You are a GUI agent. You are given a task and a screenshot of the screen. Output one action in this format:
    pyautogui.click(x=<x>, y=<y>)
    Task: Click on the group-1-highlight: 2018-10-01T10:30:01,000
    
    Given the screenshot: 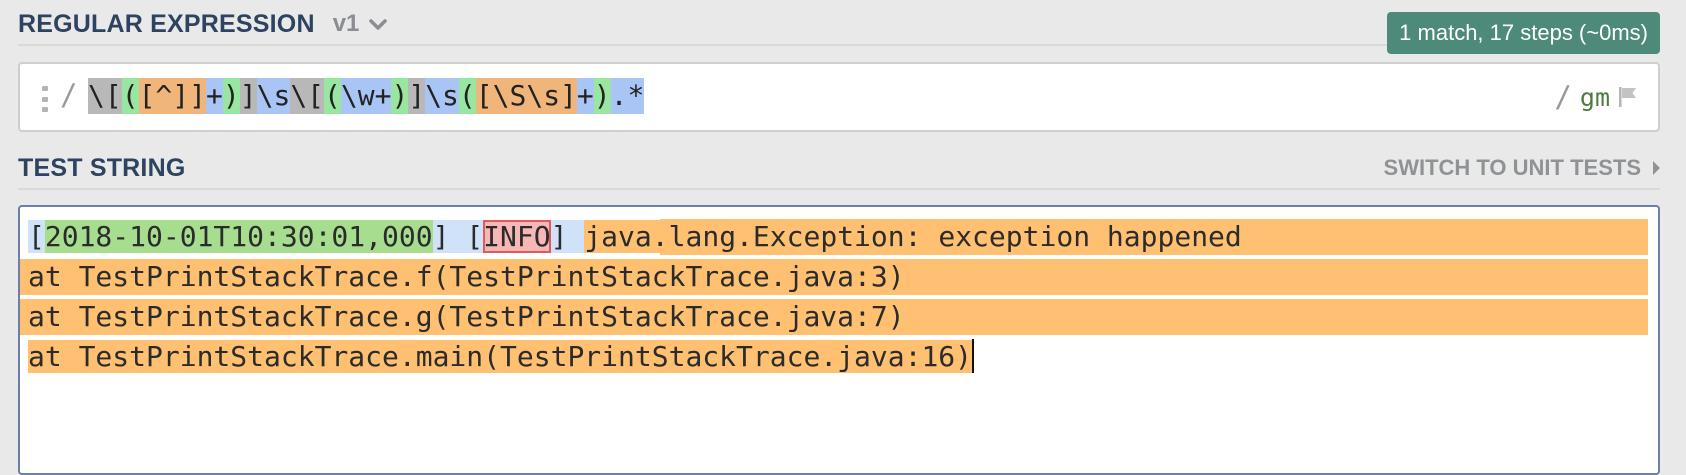 What is the action you would take?
    pyautogui.click(x=238, y=236)
    